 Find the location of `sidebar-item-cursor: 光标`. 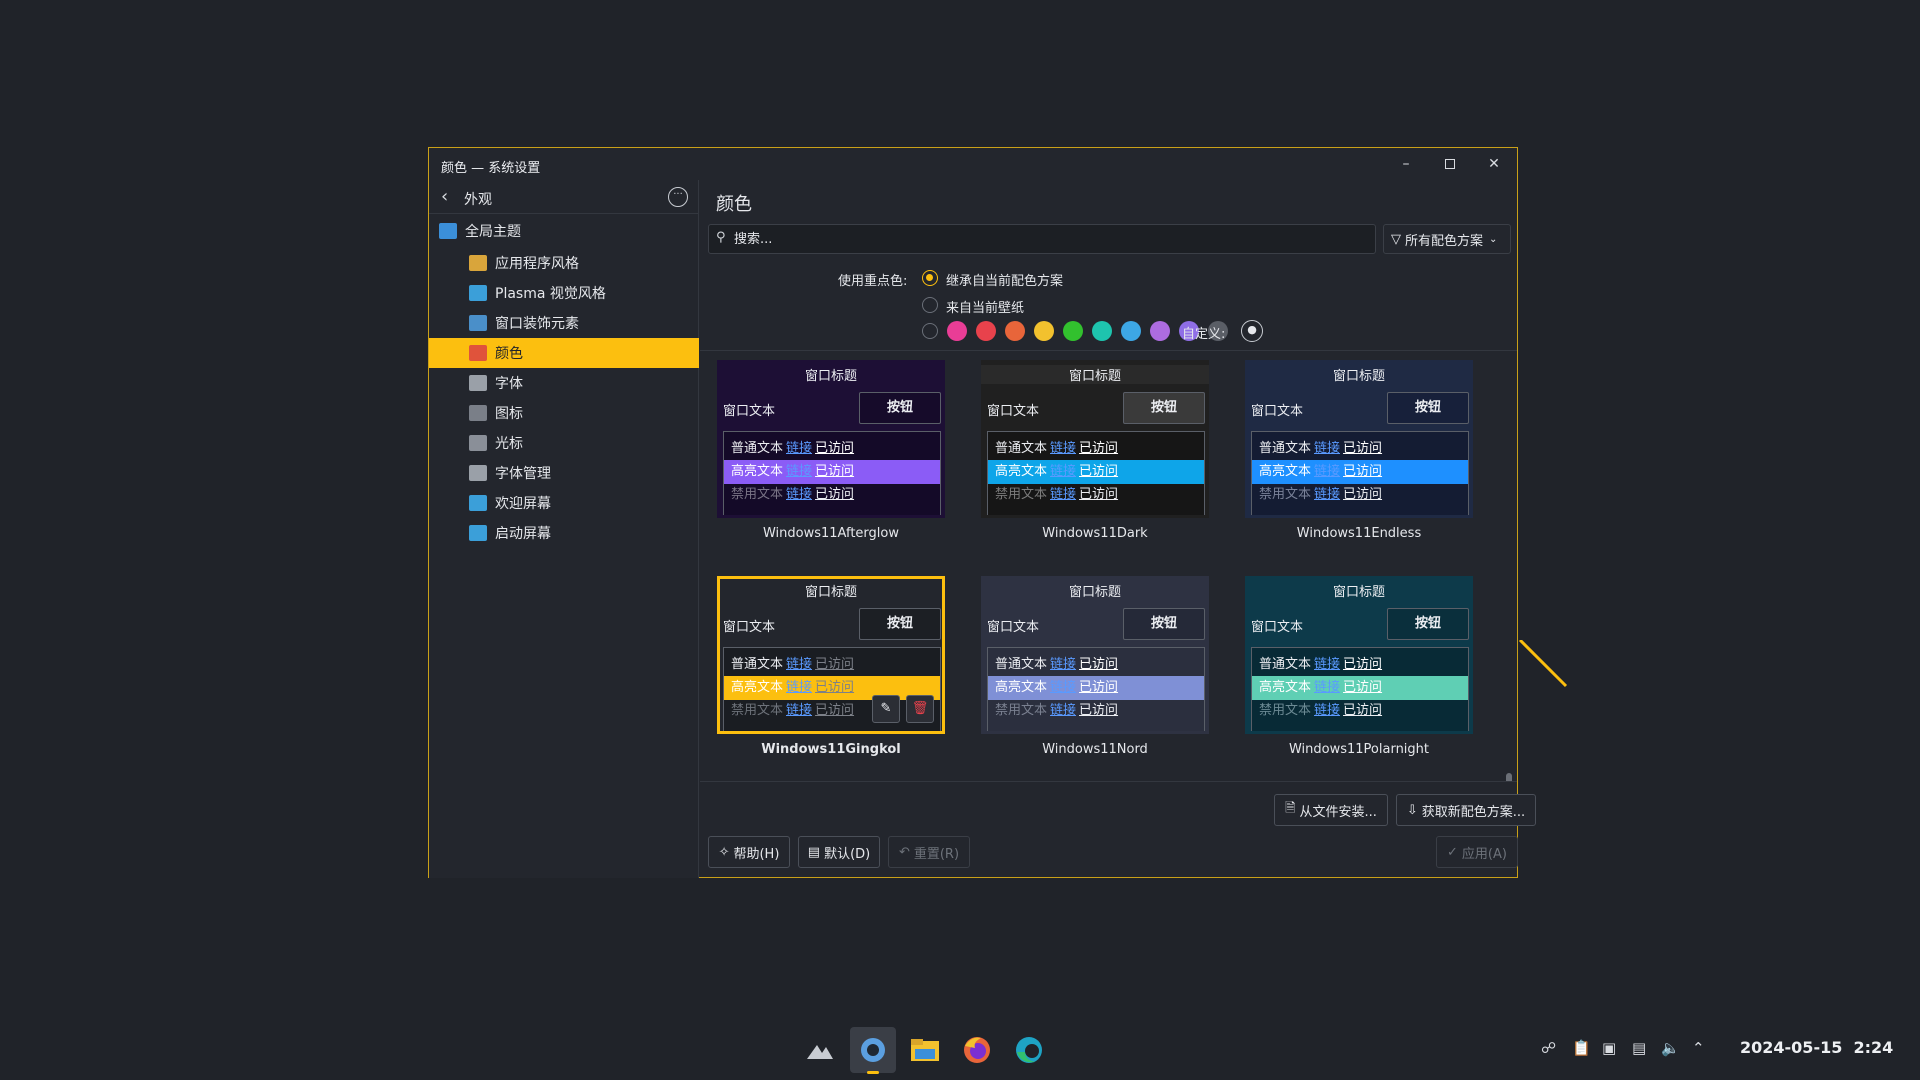

sidebar-item-cursor: 光标 is located at coordinates (564, 443).